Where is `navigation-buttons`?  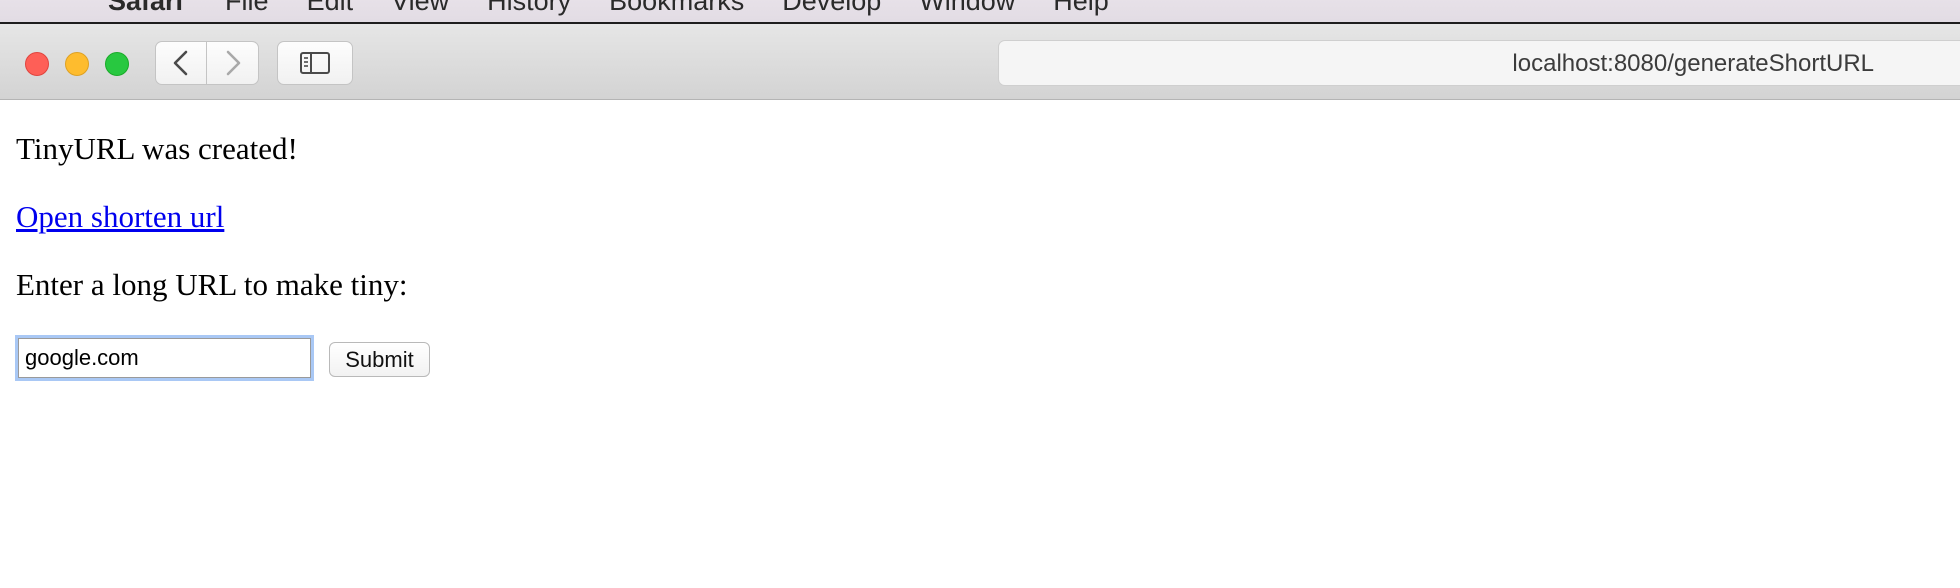
navigation-buttons is located at coordinates (207, 63).